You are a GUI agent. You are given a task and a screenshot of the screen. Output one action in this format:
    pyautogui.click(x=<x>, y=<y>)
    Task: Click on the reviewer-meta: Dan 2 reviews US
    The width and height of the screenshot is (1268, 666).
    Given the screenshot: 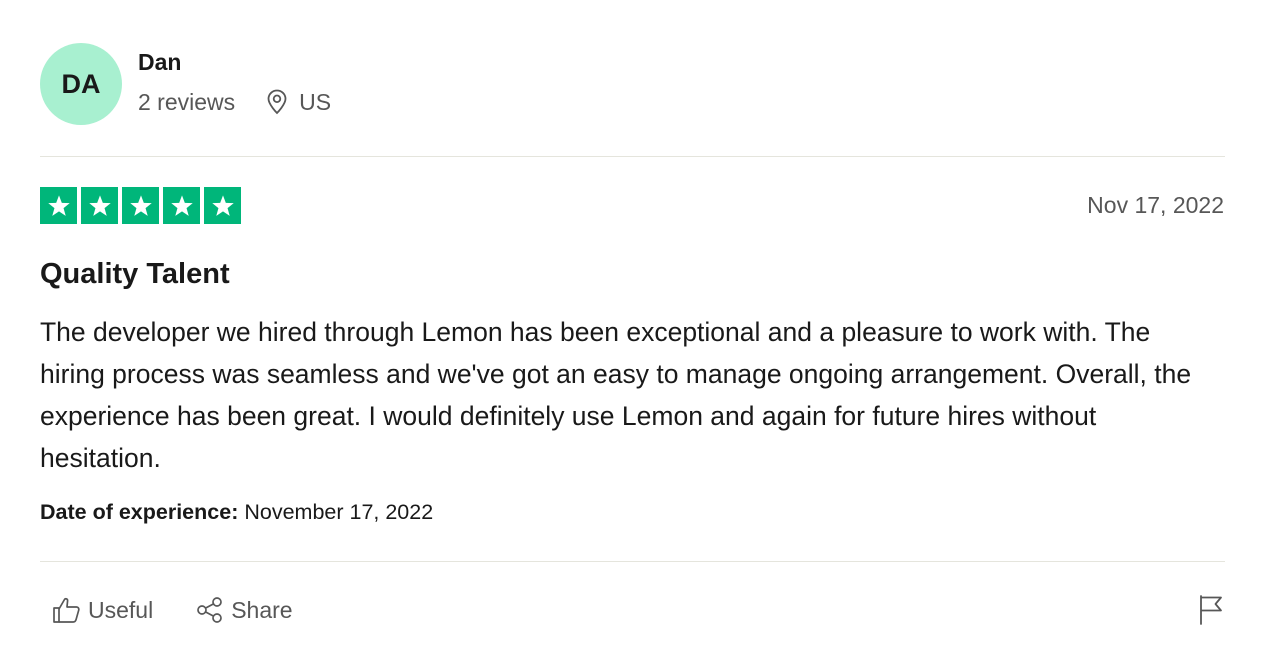 What is the action you would take?
    pyautogui.click(x=234, y=82)
    